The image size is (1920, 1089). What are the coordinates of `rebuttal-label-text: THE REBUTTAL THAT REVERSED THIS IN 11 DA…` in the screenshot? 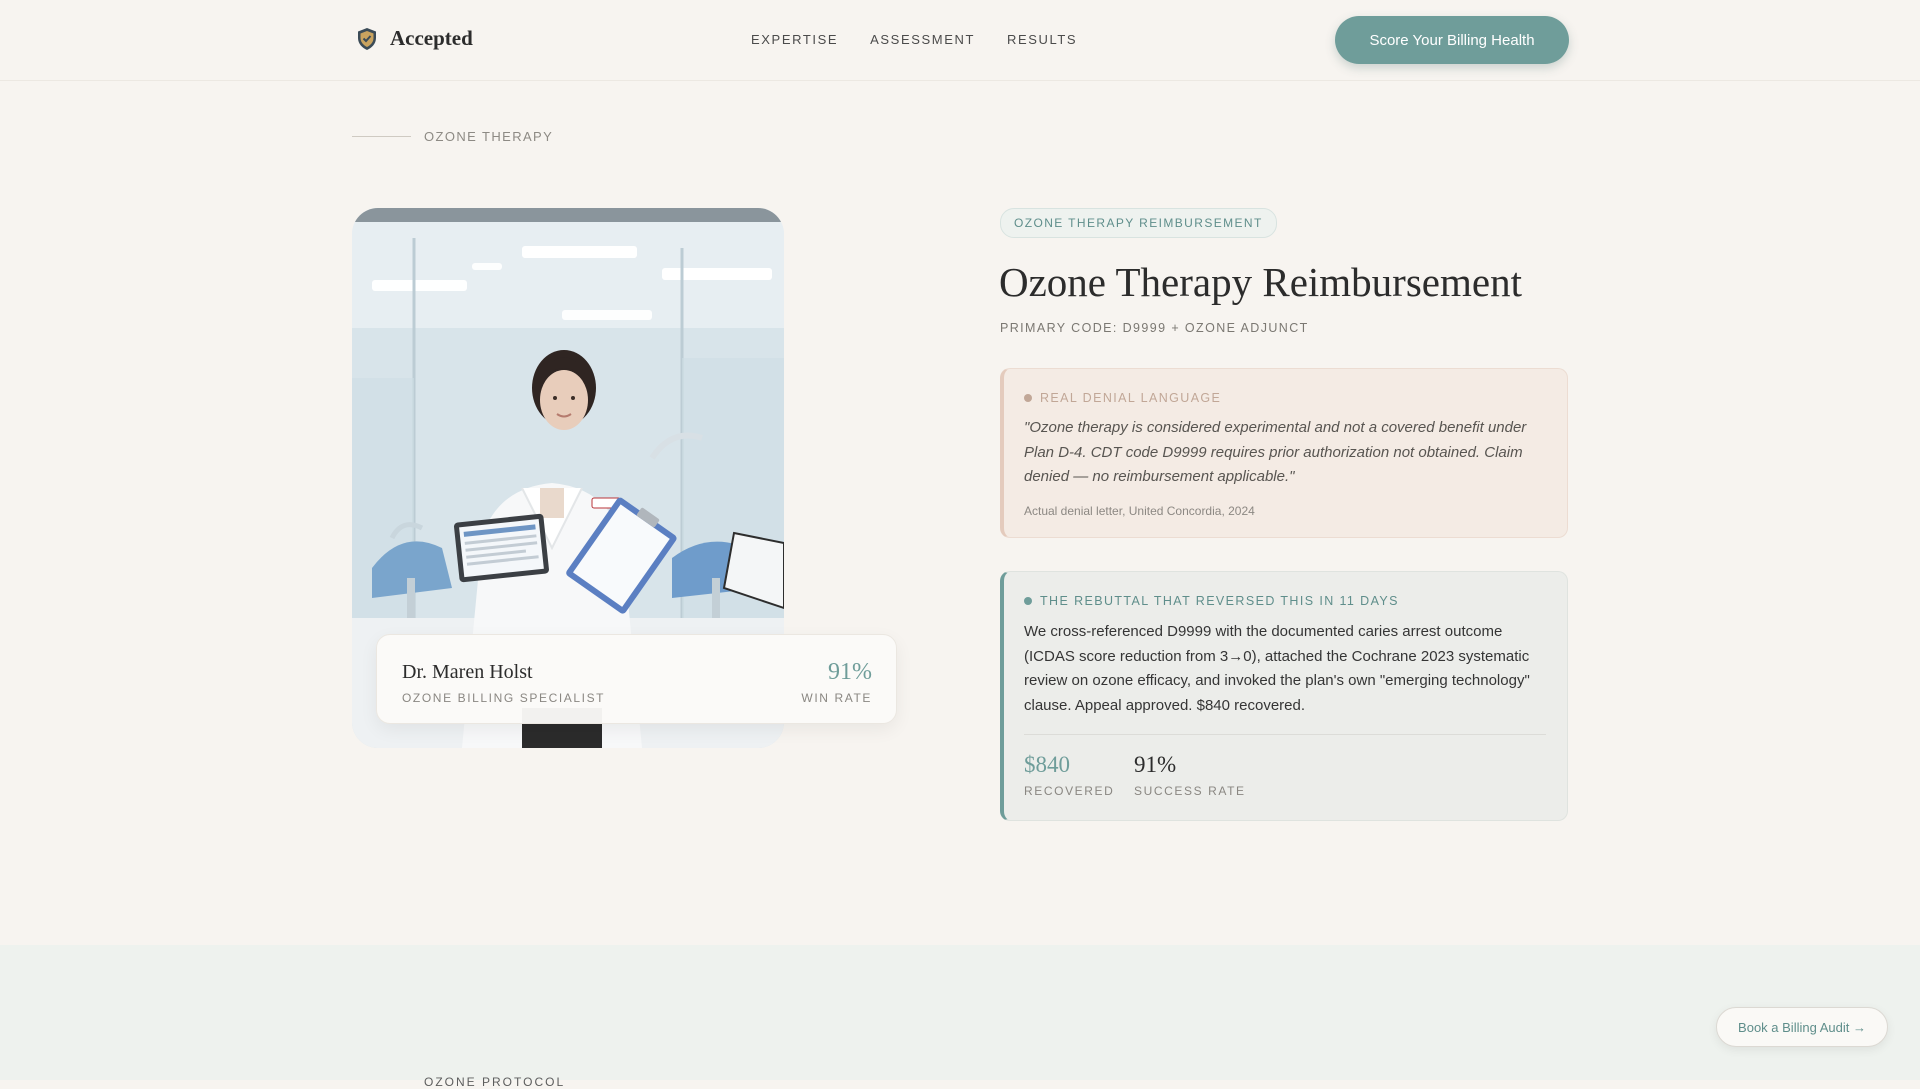 It's located at (1219, 601).